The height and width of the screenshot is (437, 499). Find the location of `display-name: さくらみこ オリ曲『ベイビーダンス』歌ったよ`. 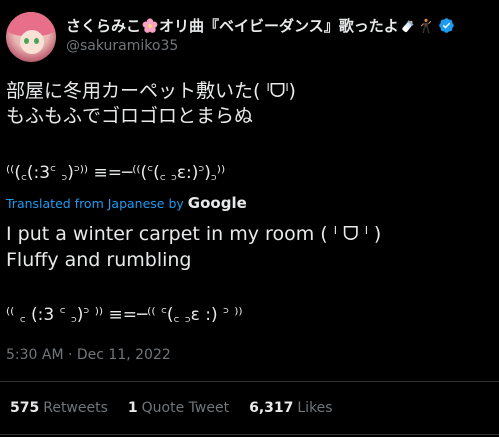

display-name: さくらみこ オリ曲『ベイビーダンス』歌ったよ is located at coordinates (260, 25).